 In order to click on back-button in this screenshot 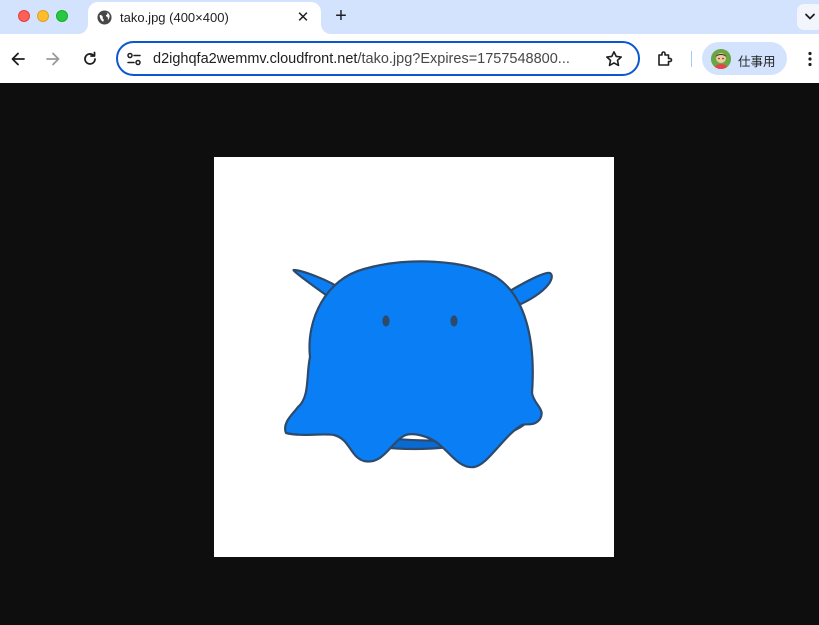, I will do `click(18, 59)`.